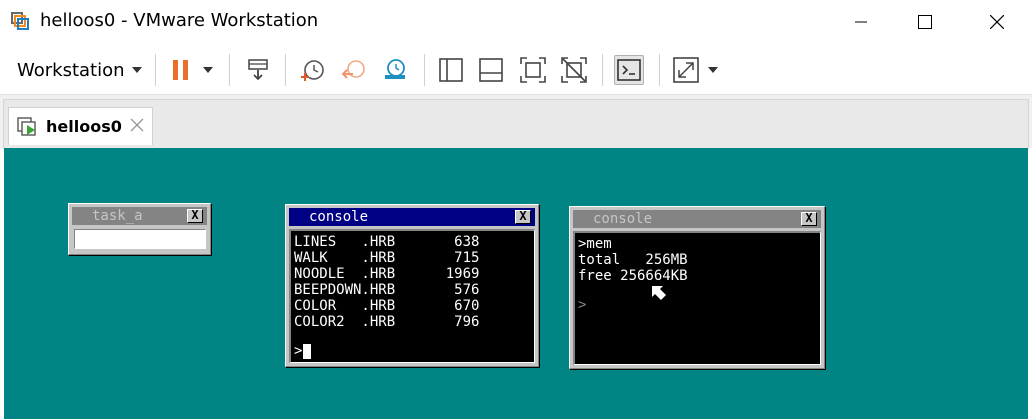 The height and width of the screenshot is (419, 1032). I want to click on close-icon, so click(997, 22).